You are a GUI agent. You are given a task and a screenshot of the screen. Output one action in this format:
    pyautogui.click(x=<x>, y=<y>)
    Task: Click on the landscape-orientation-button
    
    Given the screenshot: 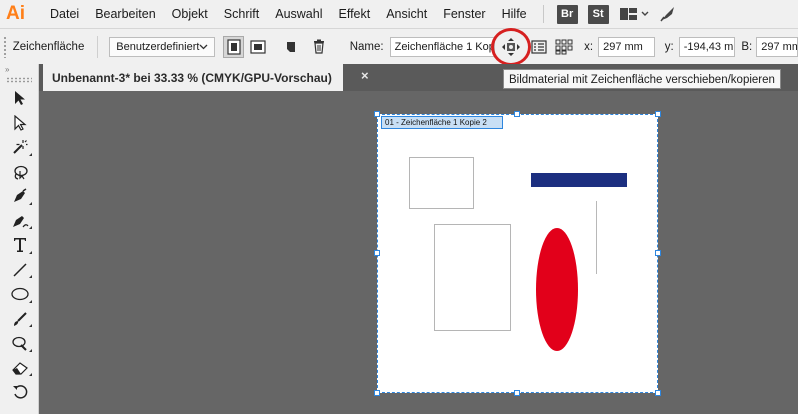 What is the action you would take?
    pyautogui.click(x=258, y=47)
    